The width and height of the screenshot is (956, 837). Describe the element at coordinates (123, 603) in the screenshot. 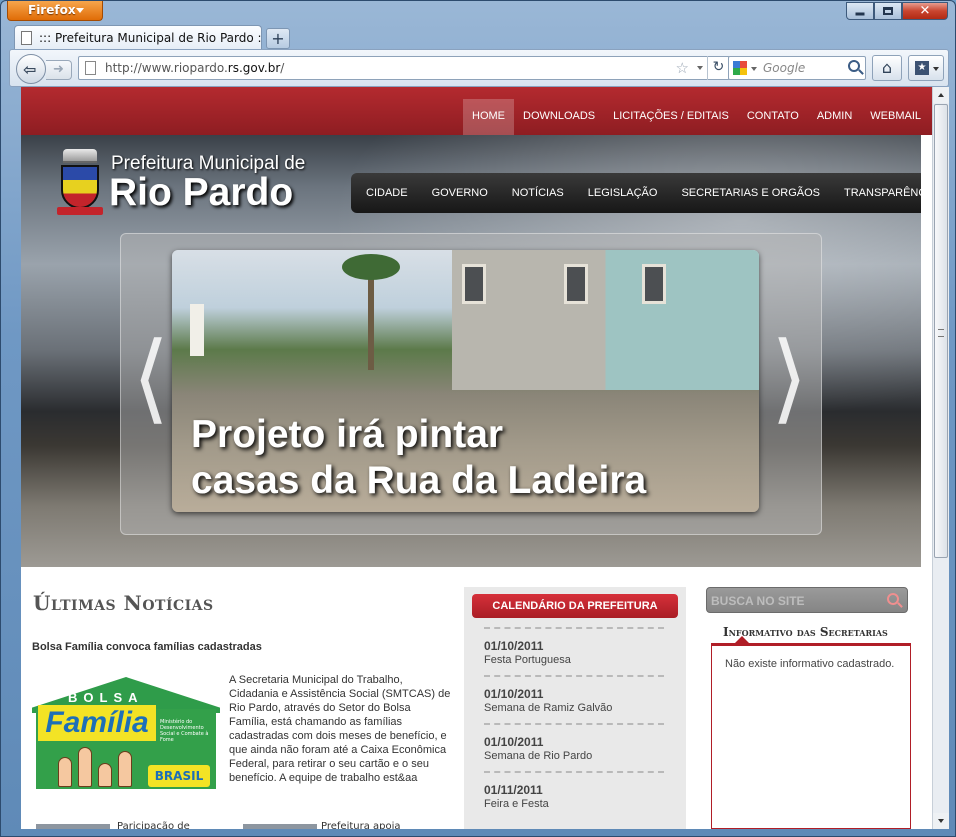

I see `news-section-title: Últimas Notícias` at that location.